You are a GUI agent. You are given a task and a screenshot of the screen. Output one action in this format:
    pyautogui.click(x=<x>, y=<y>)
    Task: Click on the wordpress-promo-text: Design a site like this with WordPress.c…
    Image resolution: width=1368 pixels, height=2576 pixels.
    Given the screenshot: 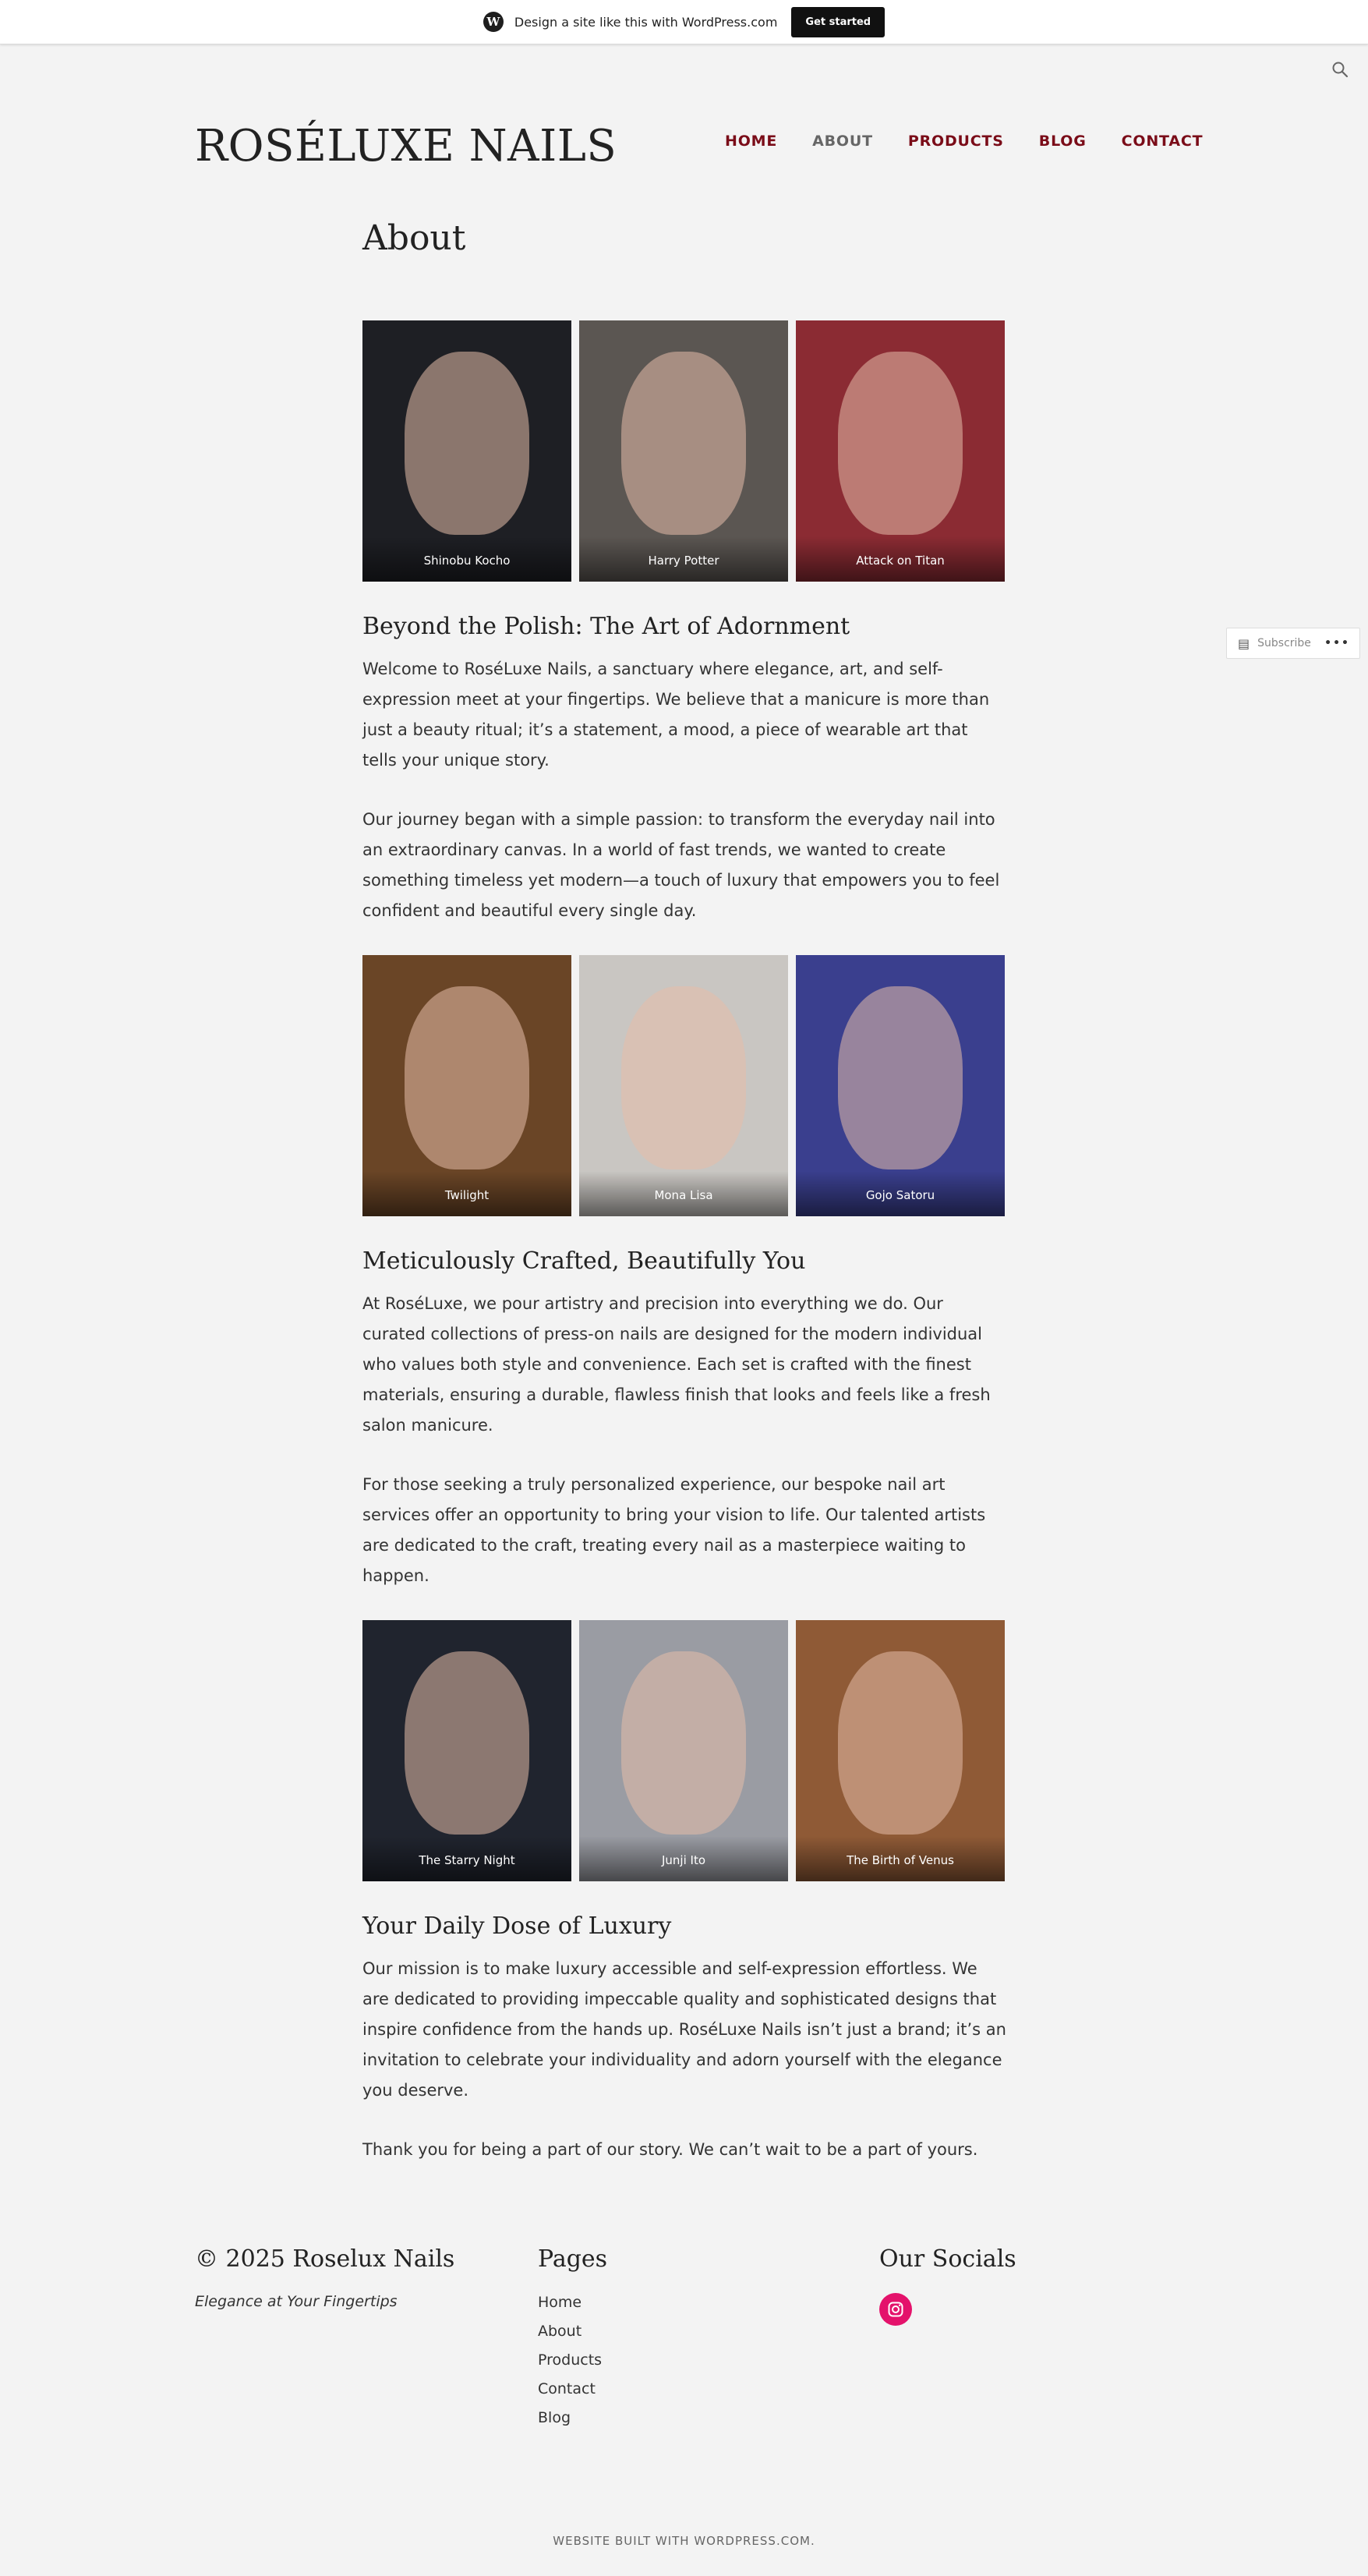 What is the action you would take?
    pyautogui.click(x=646, y=22)
    